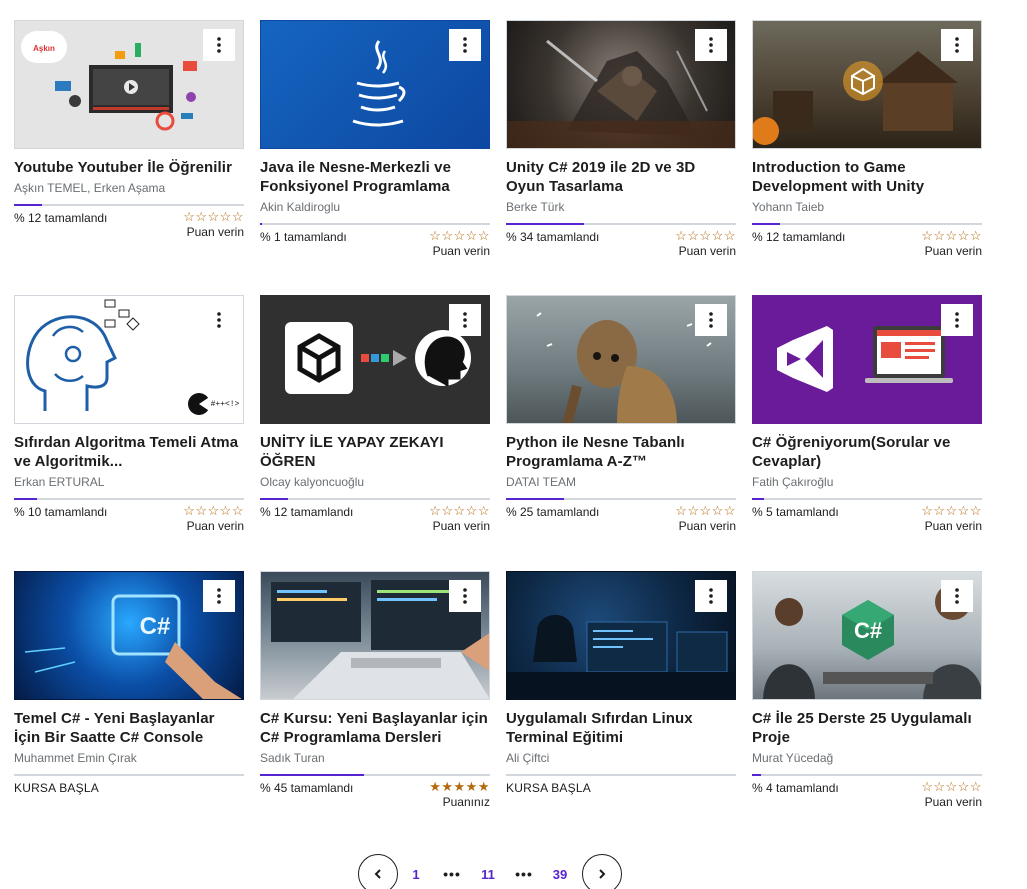 The height and width of the screenshot is (889, 1027). What do you see at coordinates (75, 758) in the screenshot?
I see `course-author: Muhammet Emin Çırak` at bounding box center [75, 758].